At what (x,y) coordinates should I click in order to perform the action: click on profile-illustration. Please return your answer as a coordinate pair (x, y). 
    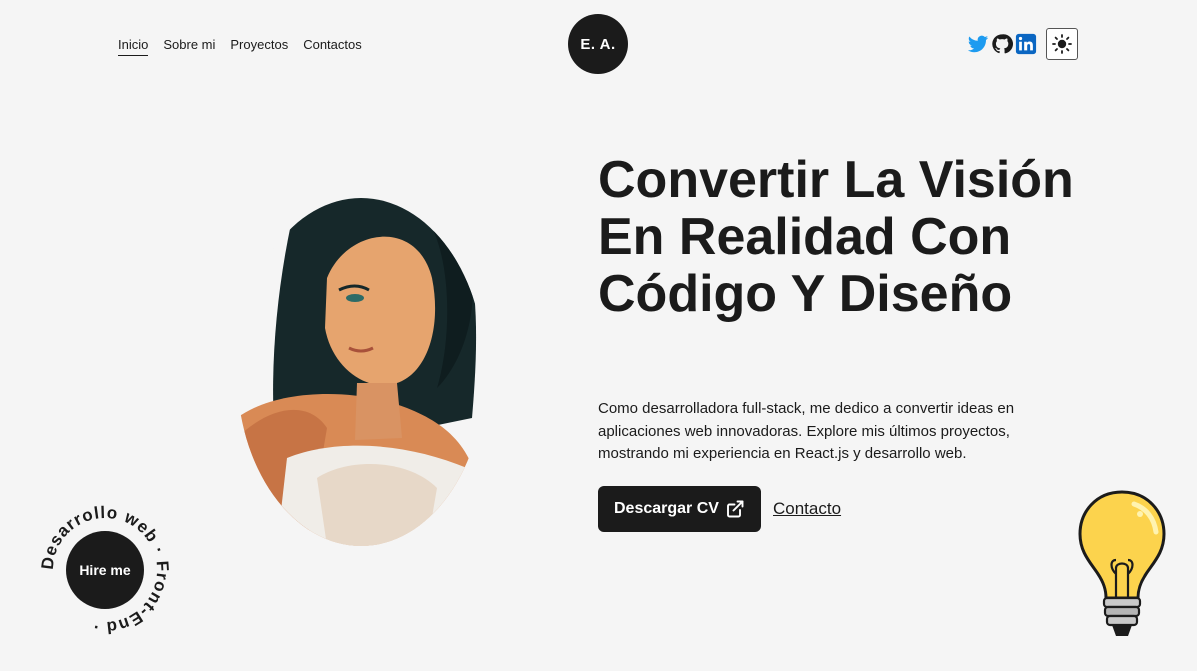
    Looking at the image, I should click on (361, 352).